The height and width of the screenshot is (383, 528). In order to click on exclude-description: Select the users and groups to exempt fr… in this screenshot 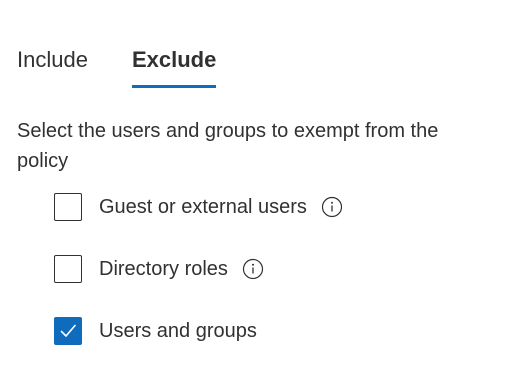, I will do `click(228, 146)`.